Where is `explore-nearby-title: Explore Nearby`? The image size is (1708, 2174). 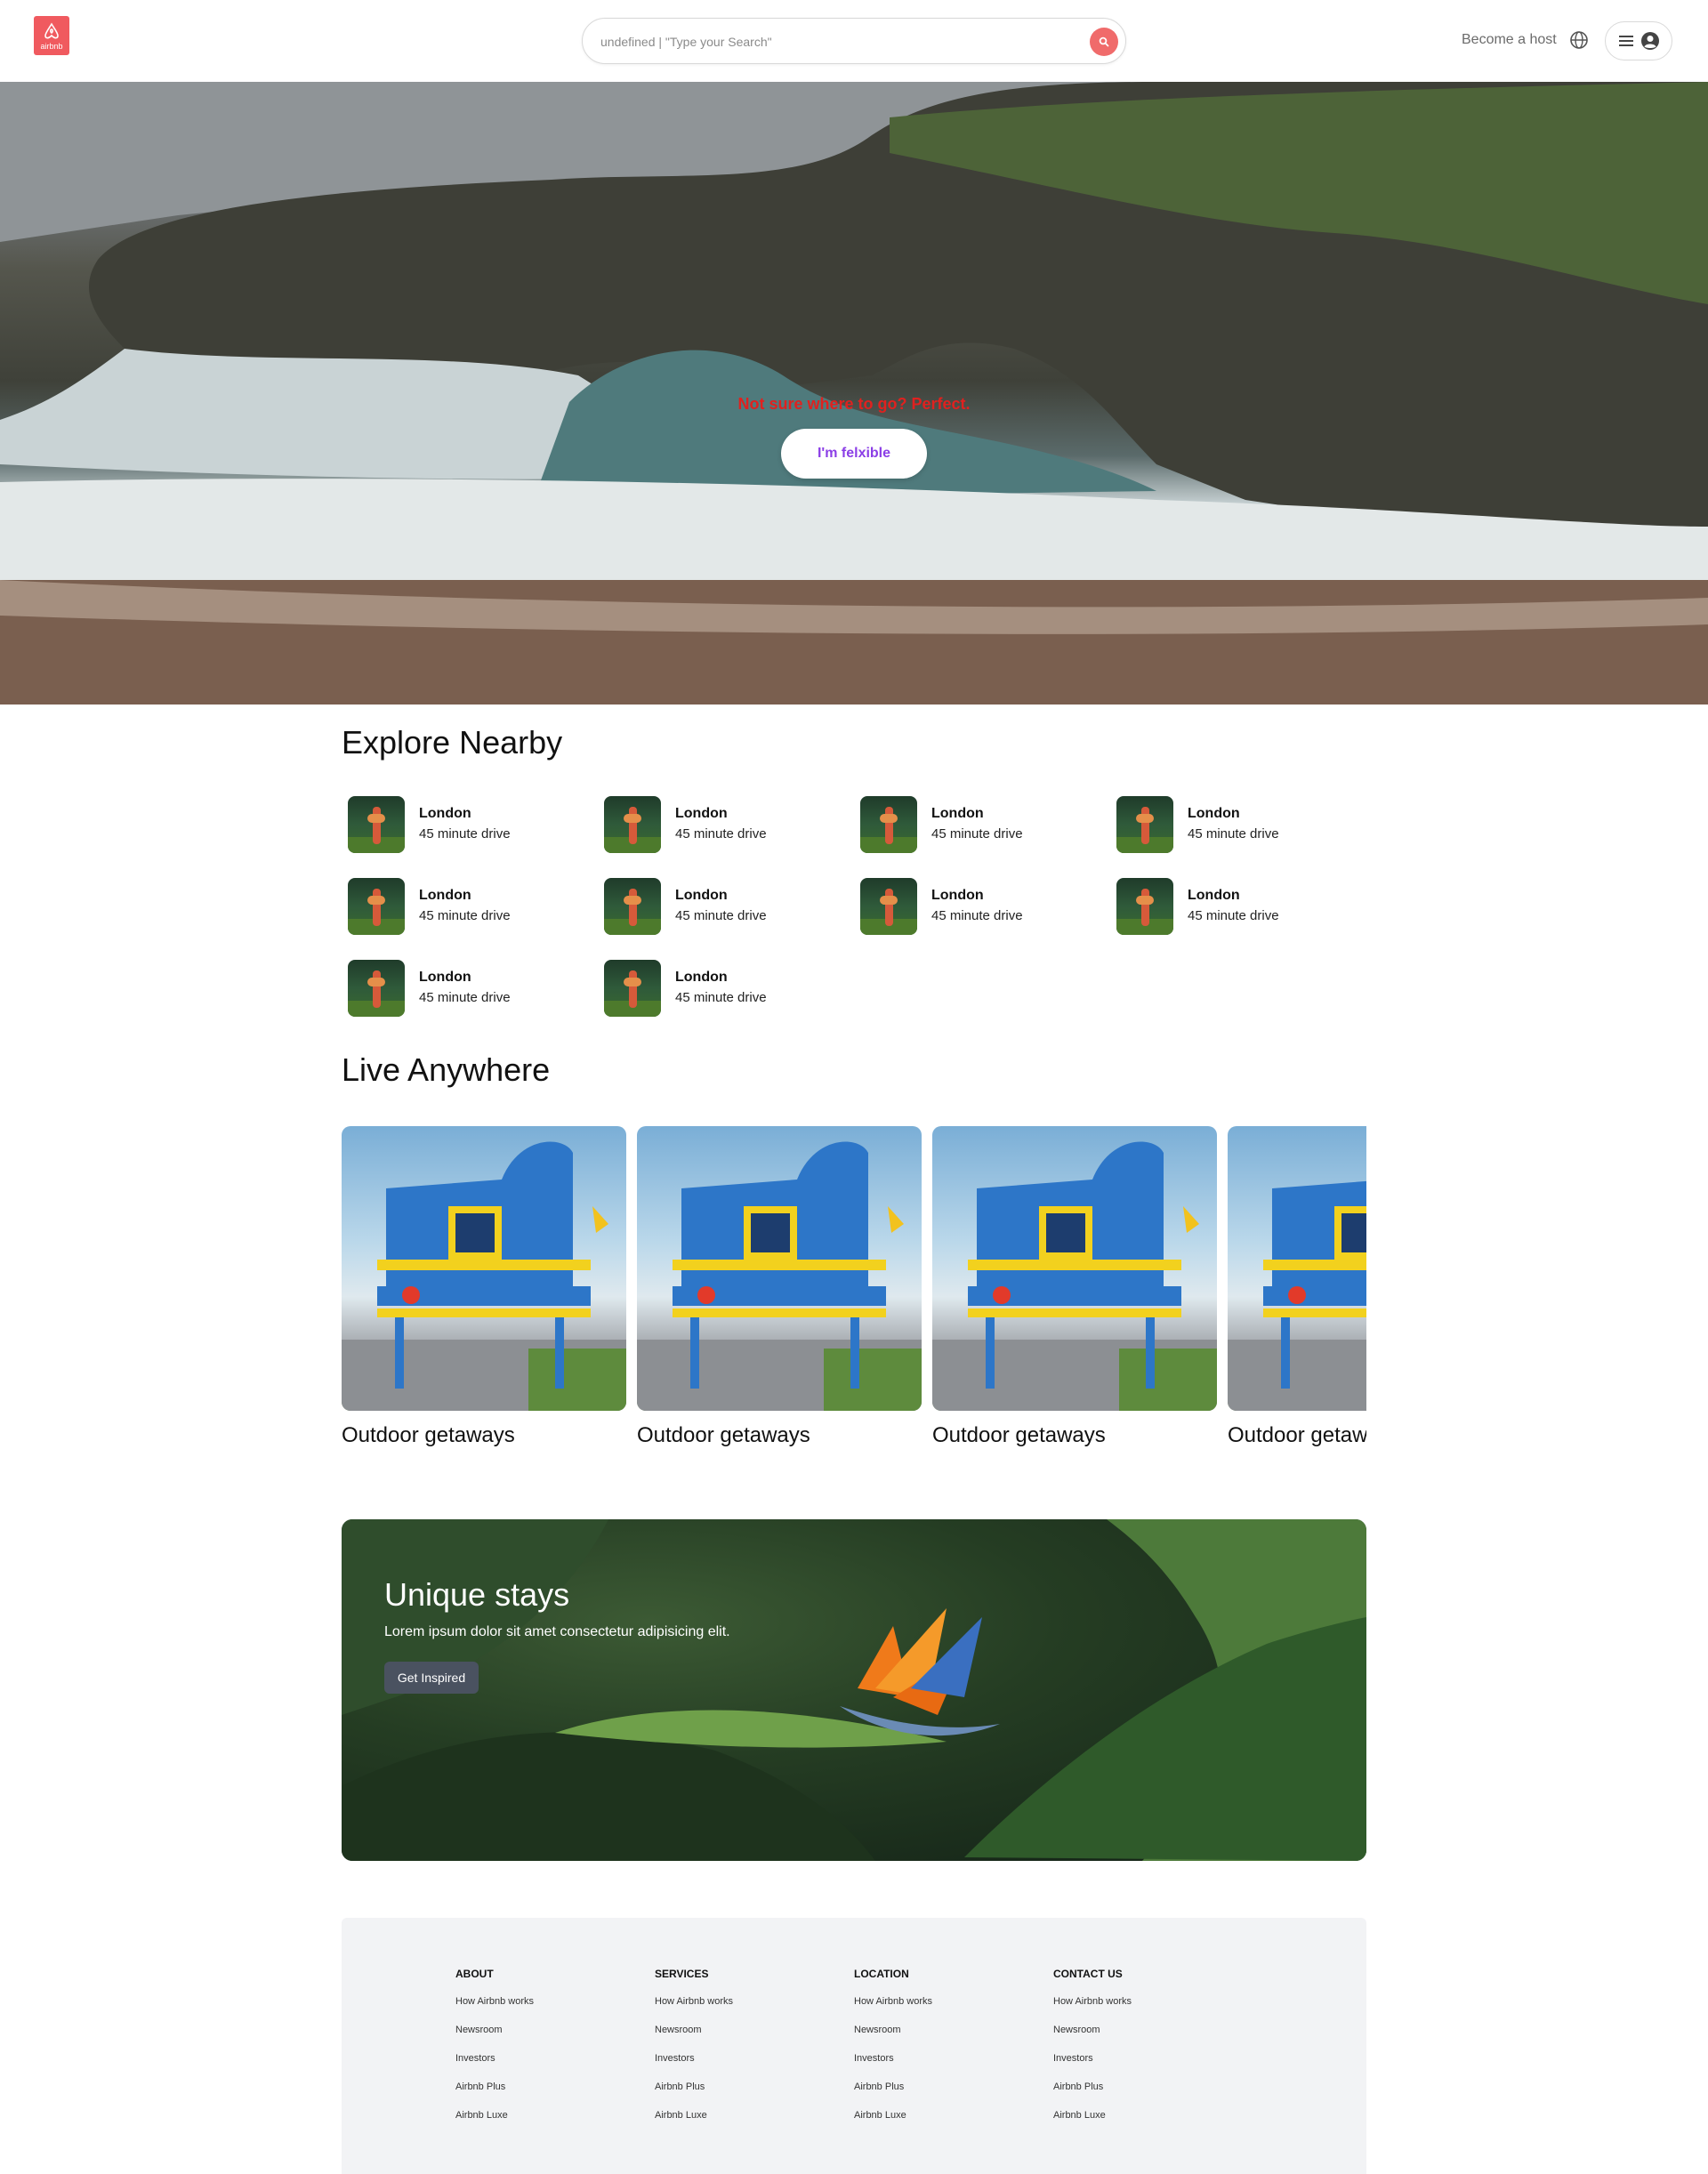
explore-nearby-title: Explore Nearby is located at coordinates (452, 742).